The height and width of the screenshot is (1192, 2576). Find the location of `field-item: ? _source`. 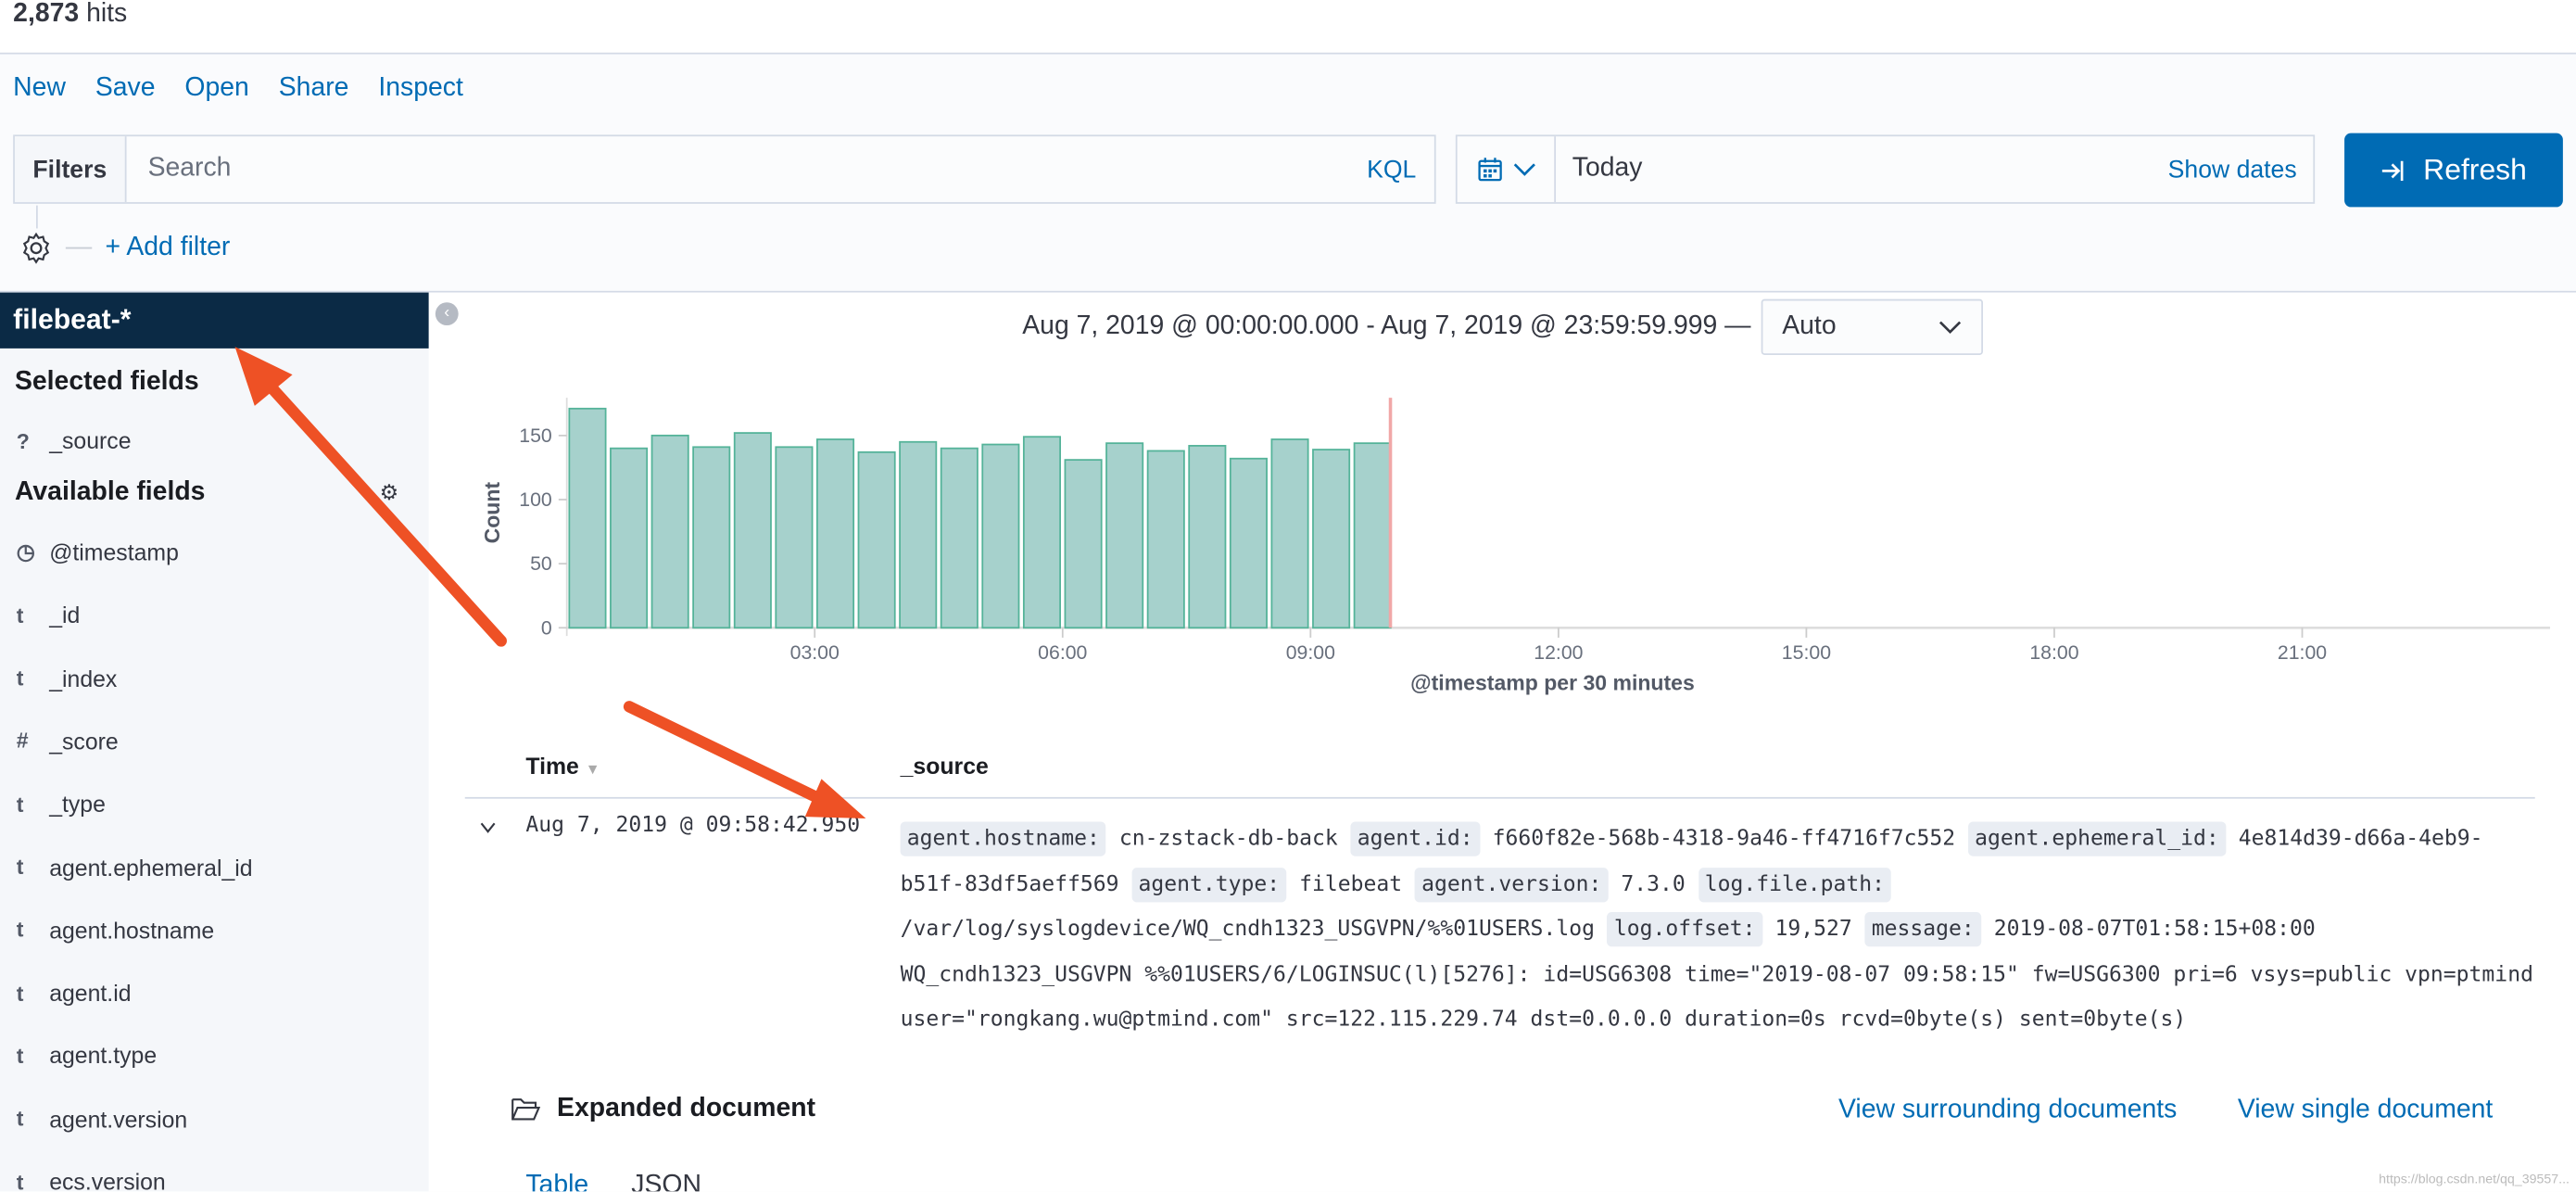

field-item: ? _source is located at coordinates (74, 440).